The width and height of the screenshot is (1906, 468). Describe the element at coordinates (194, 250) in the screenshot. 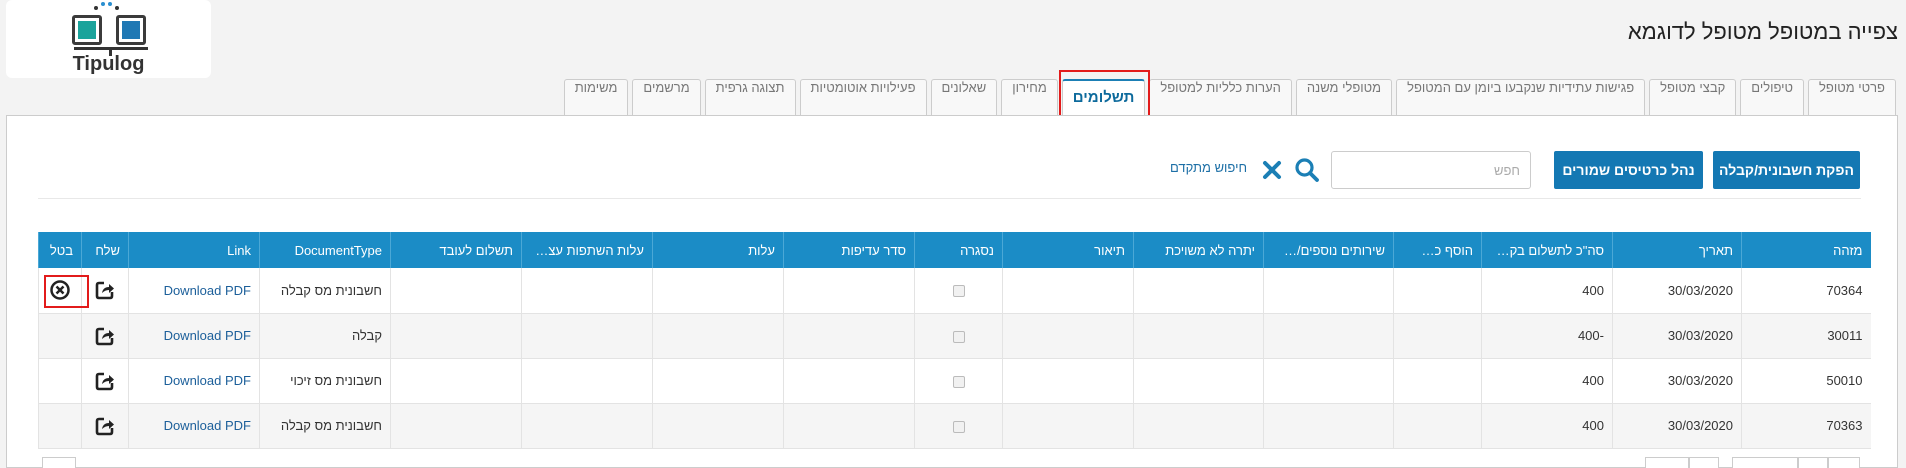

I see `column-header-link: Link` at that location.